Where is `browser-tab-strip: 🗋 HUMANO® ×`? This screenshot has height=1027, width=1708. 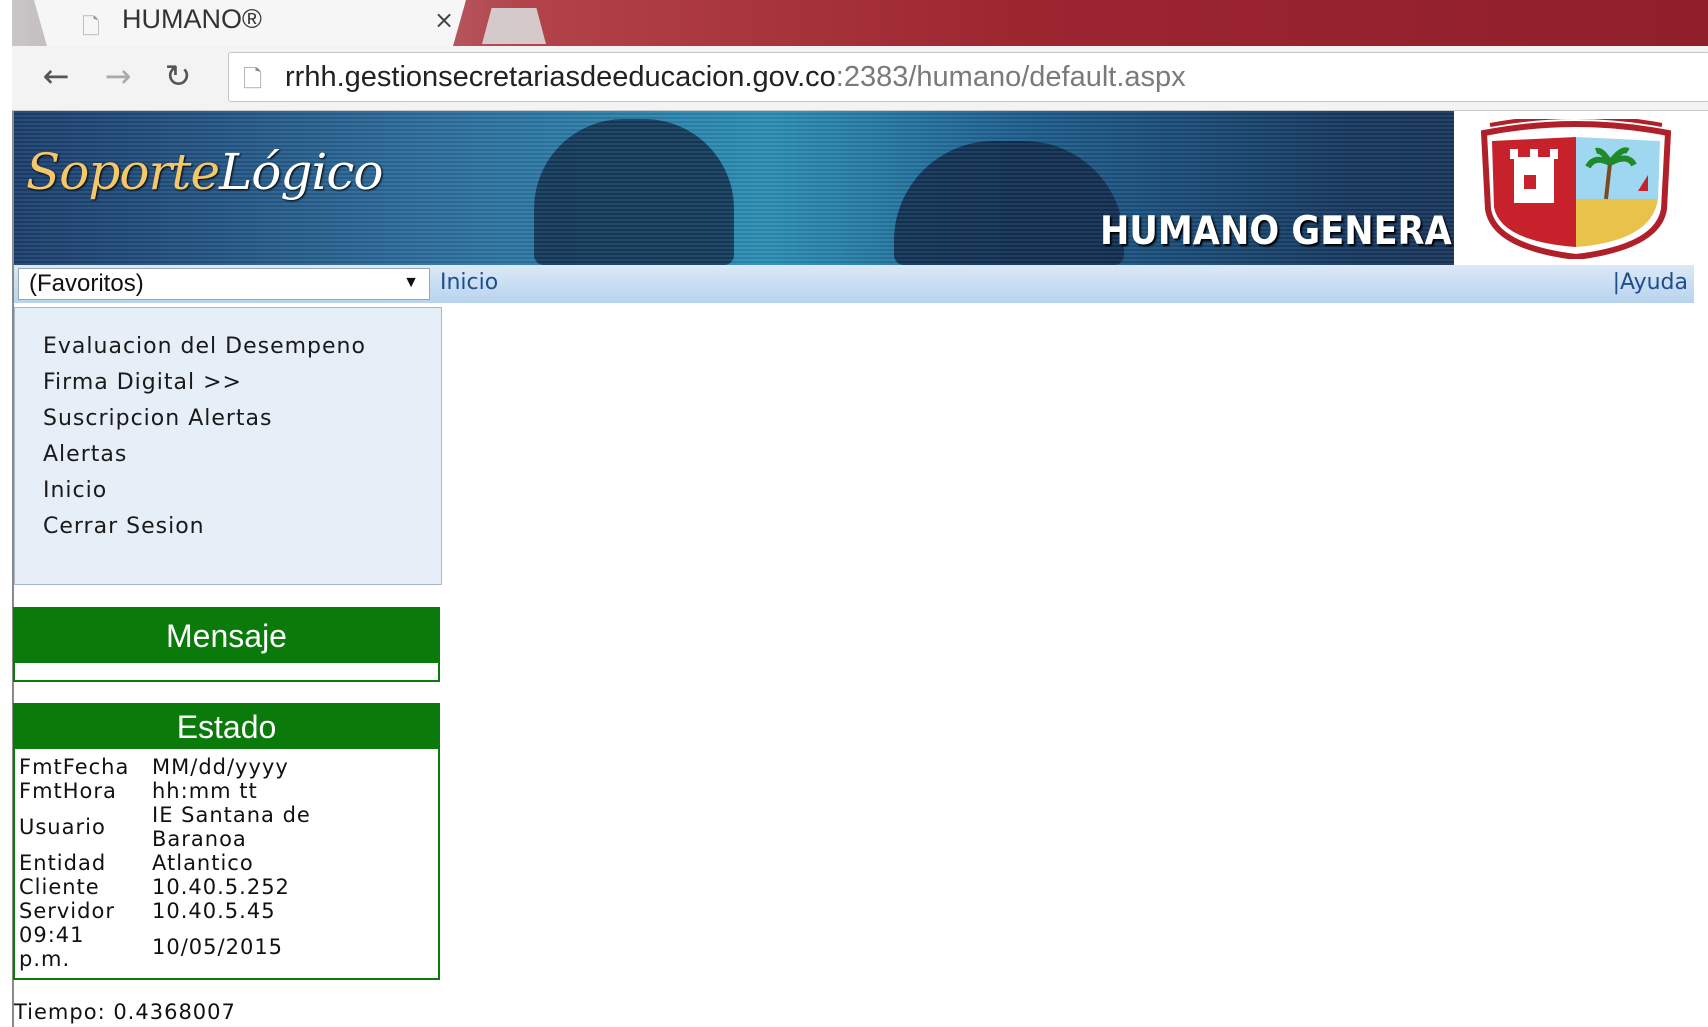 browser-tab-strip: 🗋 HUMANO® × is located at coordinates (860, 23).